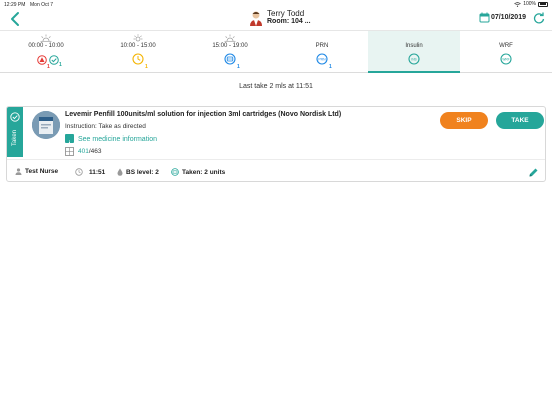 This screenshot has height=414, width=552. Describe the element at coordinates (117, 139) in the screenshot. I see `medicine-info-link: See medicine information` at that location.